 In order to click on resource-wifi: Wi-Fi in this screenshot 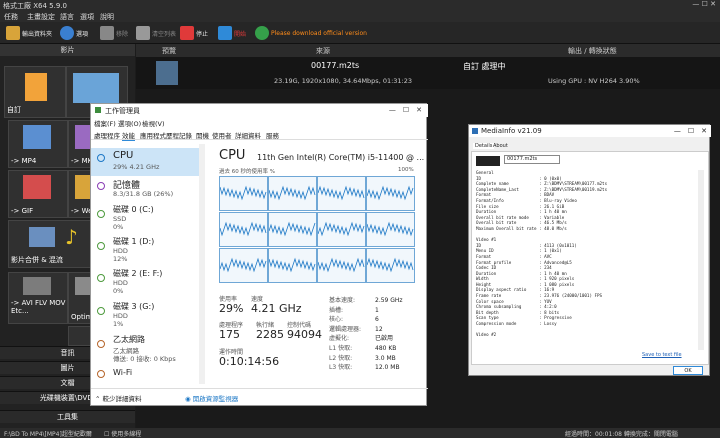, I will do `click(145, 375)`.